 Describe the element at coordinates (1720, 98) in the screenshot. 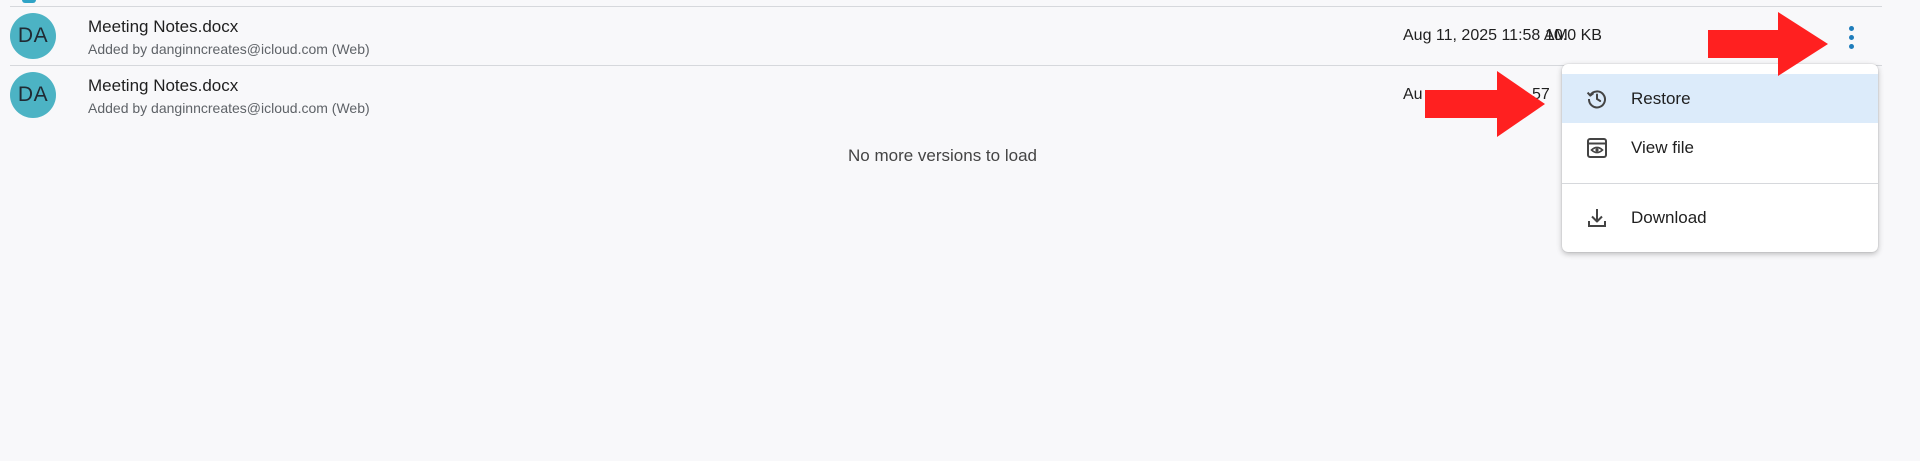

I see `menu-item-restore: Restore` at that location.